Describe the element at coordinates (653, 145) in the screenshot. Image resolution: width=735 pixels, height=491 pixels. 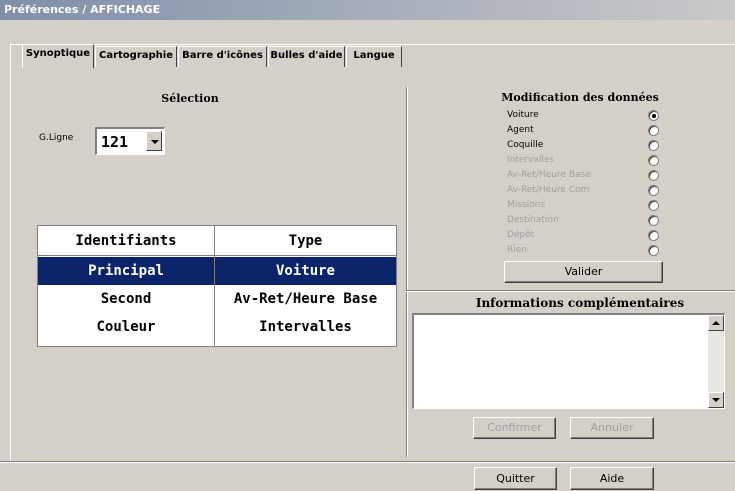
I see `radio-coquille` at that location.